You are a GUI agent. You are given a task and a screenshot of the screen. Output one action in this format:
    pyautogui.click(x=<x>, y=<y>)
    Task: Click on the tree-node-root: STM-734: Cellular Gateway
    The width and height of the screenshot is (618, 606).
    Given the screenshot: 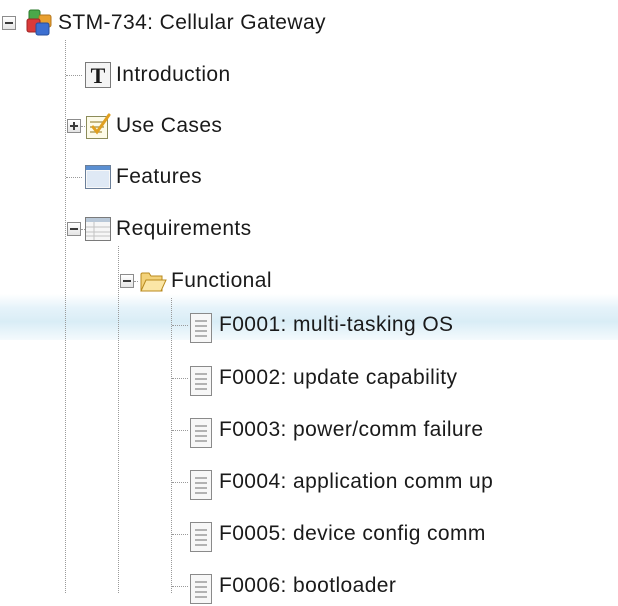 What is the action you would take?
    pyautogui.click(x=176, y=23)
    